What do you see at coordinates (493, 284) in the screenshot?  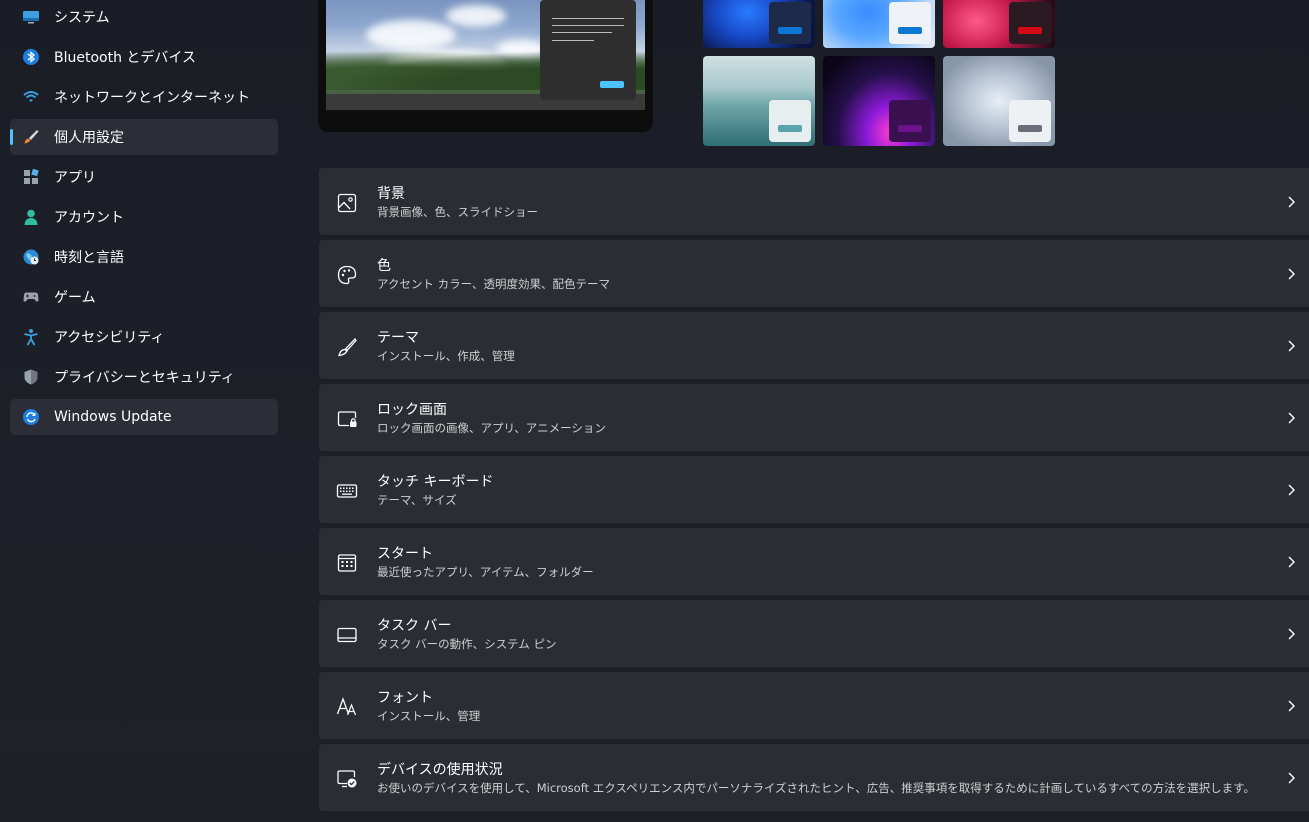 I see `card-subtitle: アクセント カラー、透明度効果、配色テーマ` at bounding box center [493, 284].